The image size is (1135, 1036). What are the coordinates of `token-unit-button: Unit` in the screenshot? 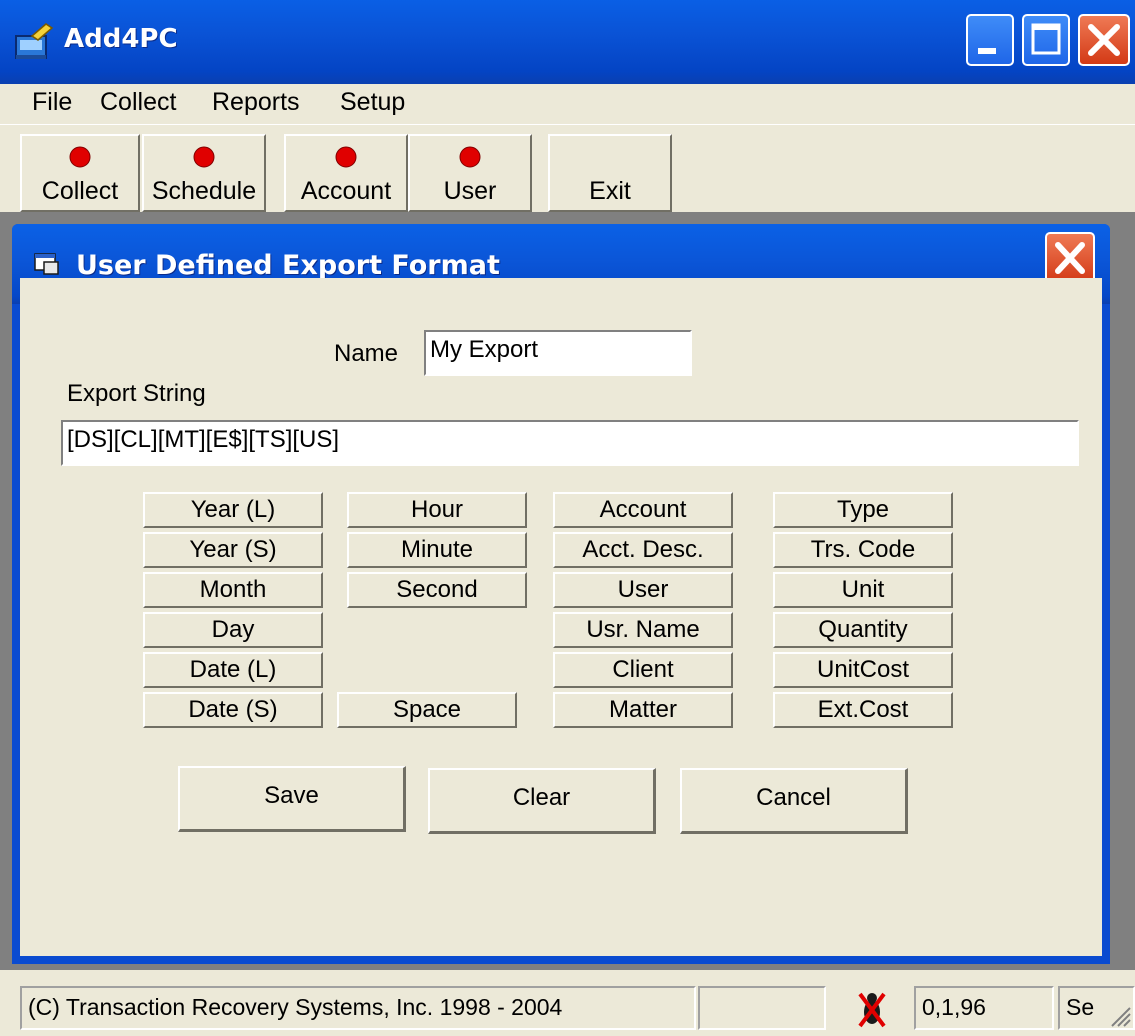 It's located at (863, 590).